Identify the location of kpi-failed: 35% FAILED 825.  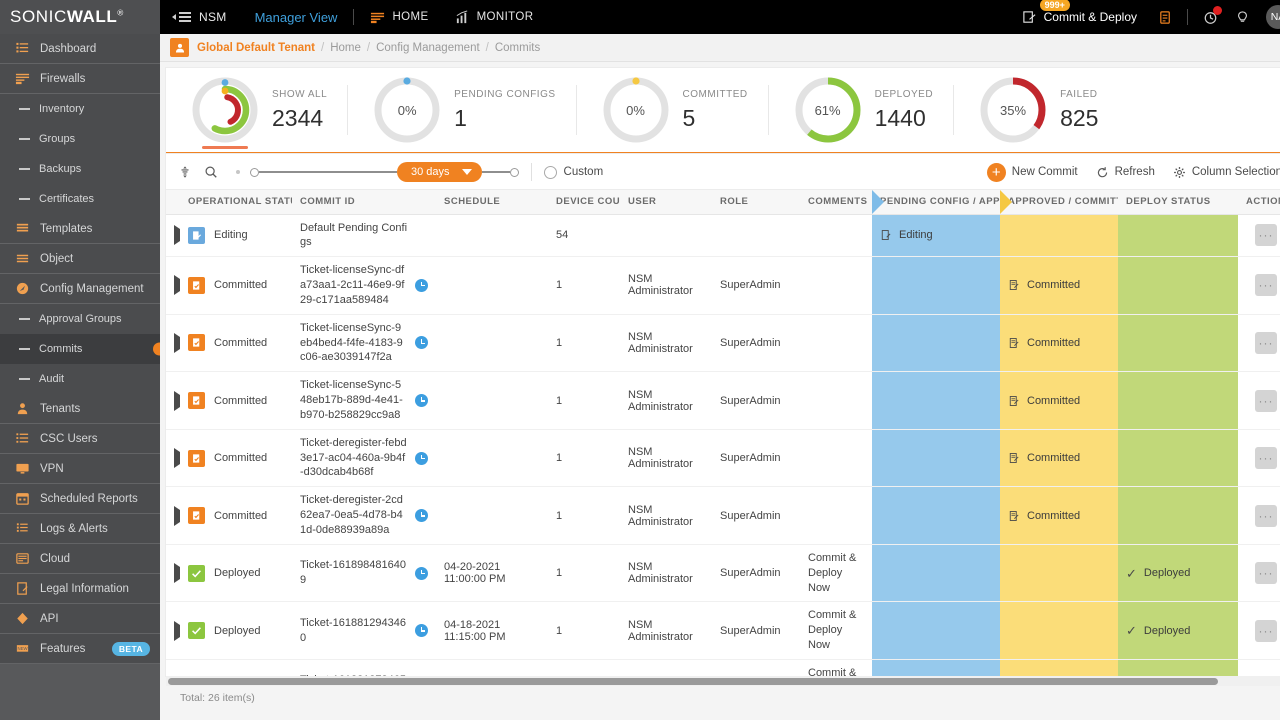
(1036, 110).